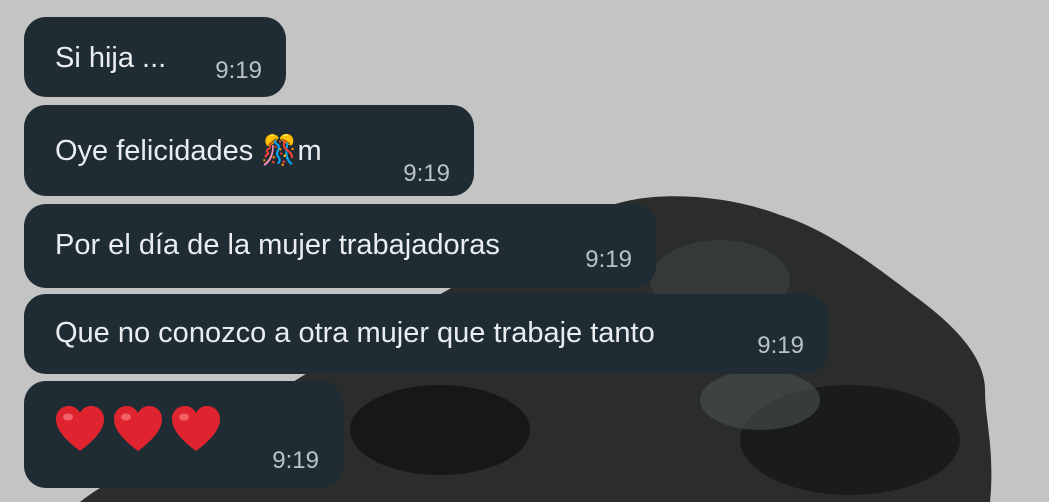 The image size is (1049, 502). Describe the element at coordinates (41, 43) in the screenshot. I see `bubble-tail` at that location.